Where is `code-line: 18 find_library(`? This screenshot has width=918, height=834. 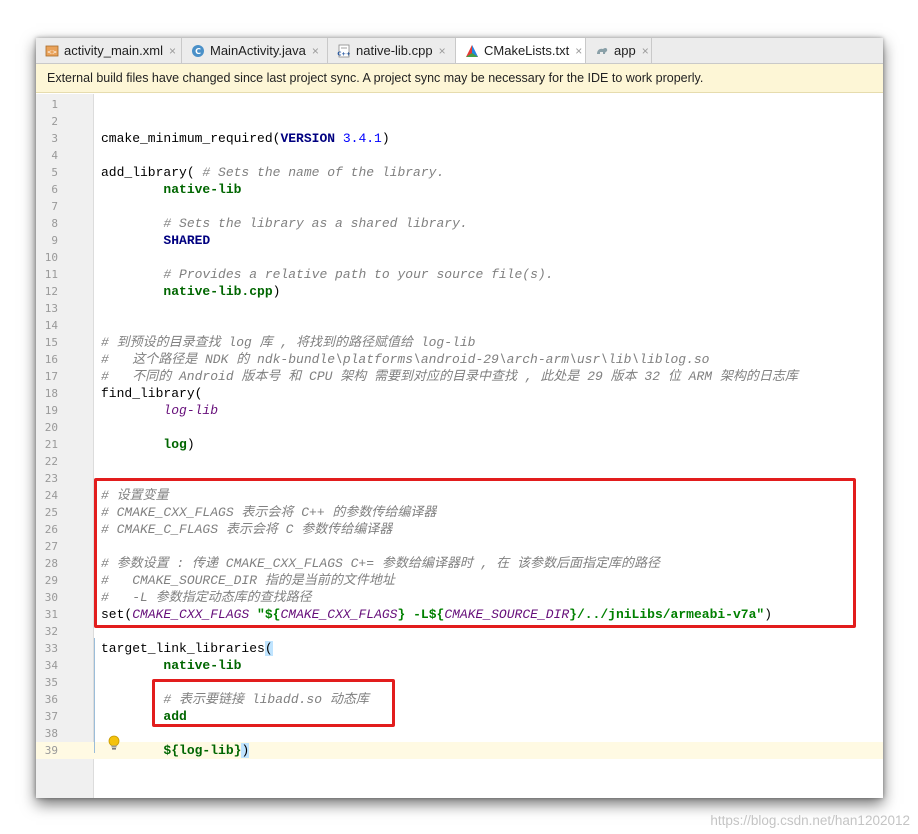
code-line: 18 find_library( is located at coordinates (459, 393).